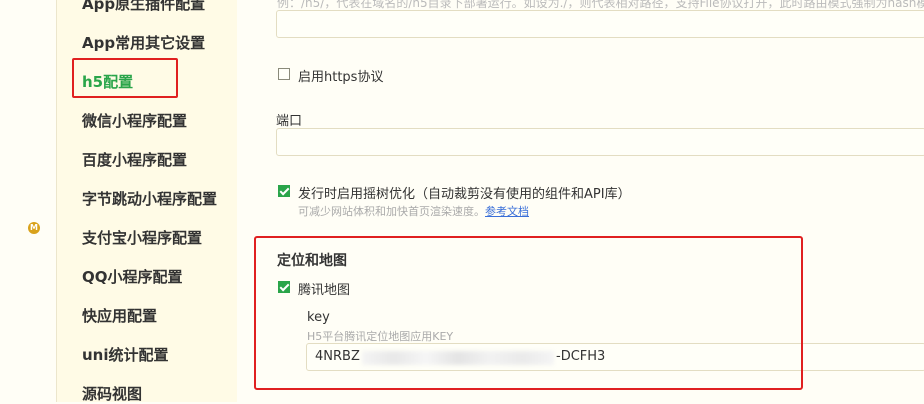 The height and width of the screenshot is (404, 924). Describe the element at coordinates (142, 237) in the screenshot. I see `sidebar-item-alipay: 支付宝小程序配置` at that location.